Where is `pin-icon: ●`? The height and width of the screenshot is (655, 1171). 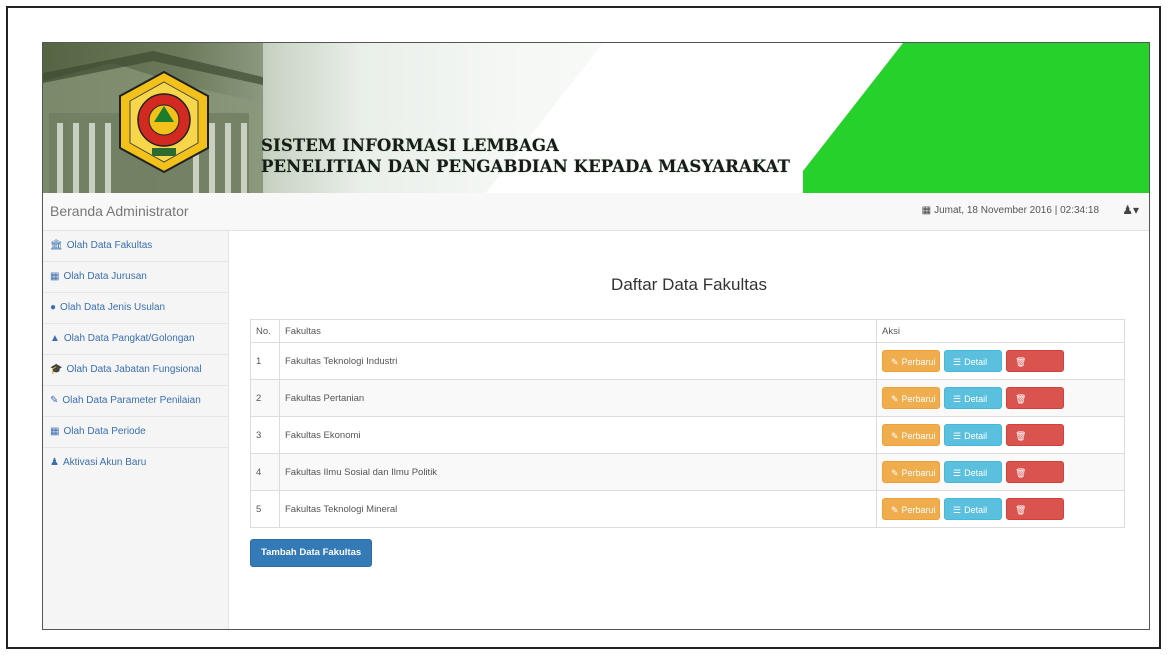
pin-icon: ● is located at coordinates (53, 307).